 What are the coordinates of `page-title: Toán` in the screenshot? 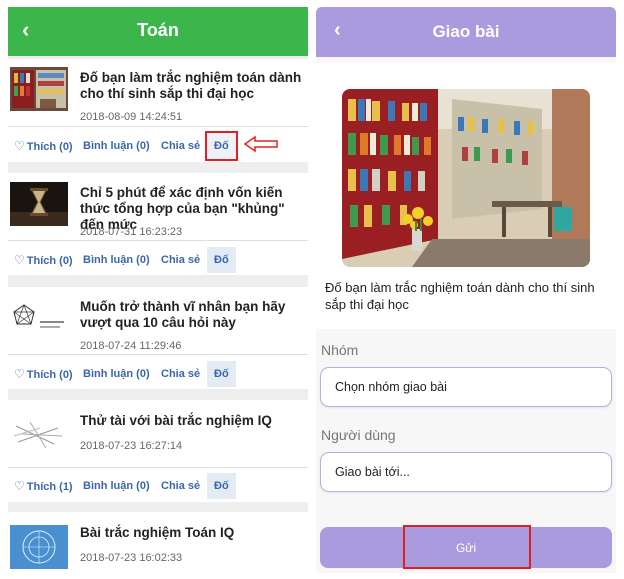 It's located at (158, 30).